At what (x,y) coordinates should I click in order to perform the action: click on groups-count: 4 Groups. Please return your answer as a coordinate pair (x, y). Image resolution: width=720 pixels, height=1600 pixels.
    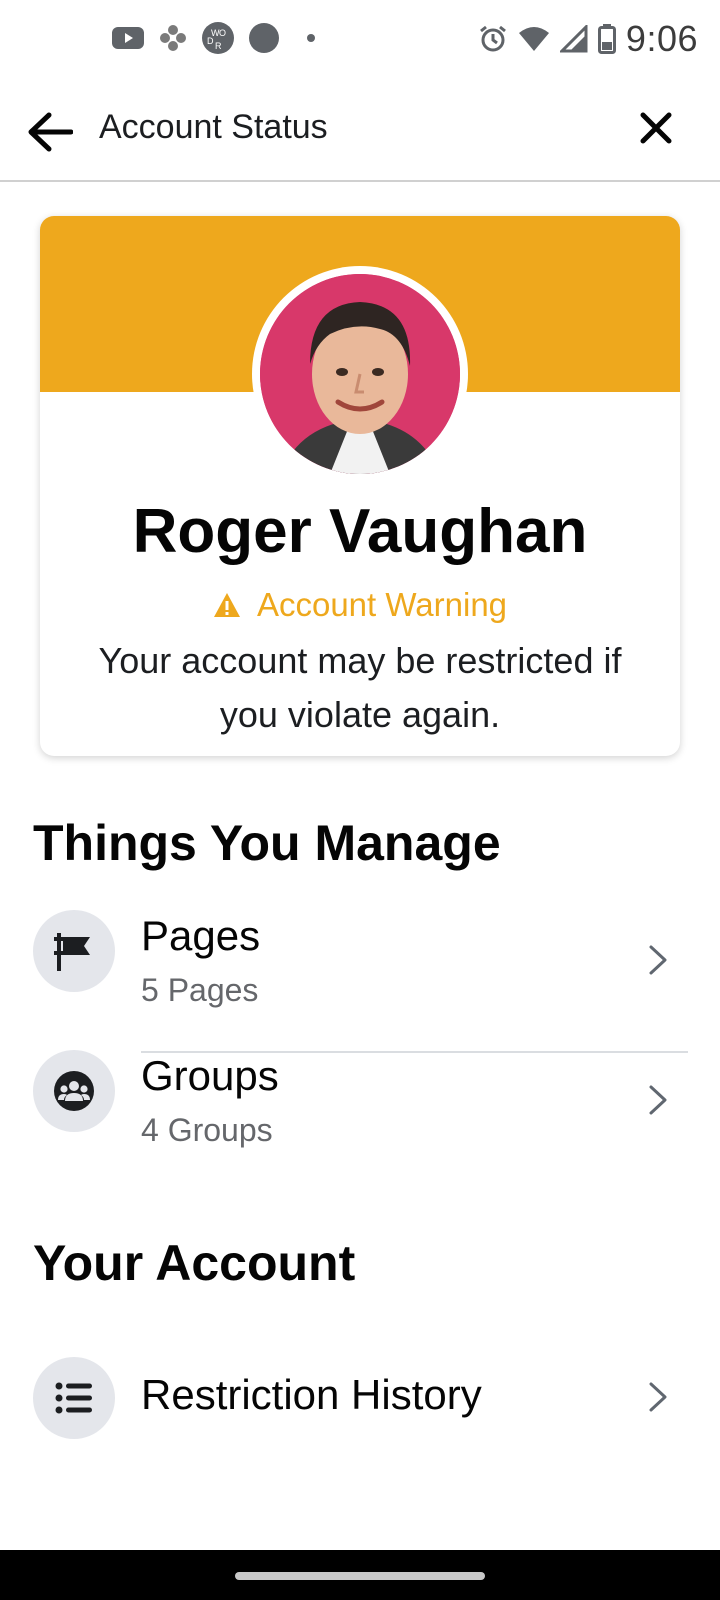
    Looking at the image, I should click on (207, 1130).